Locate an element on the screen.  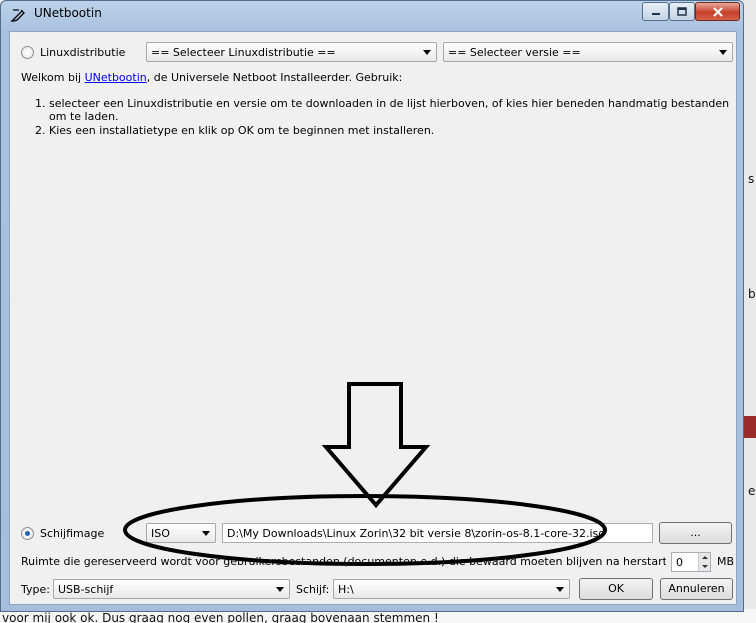
distribution-select: == Selecteer Linuxdistributie == is located at coordinates (291, 52).